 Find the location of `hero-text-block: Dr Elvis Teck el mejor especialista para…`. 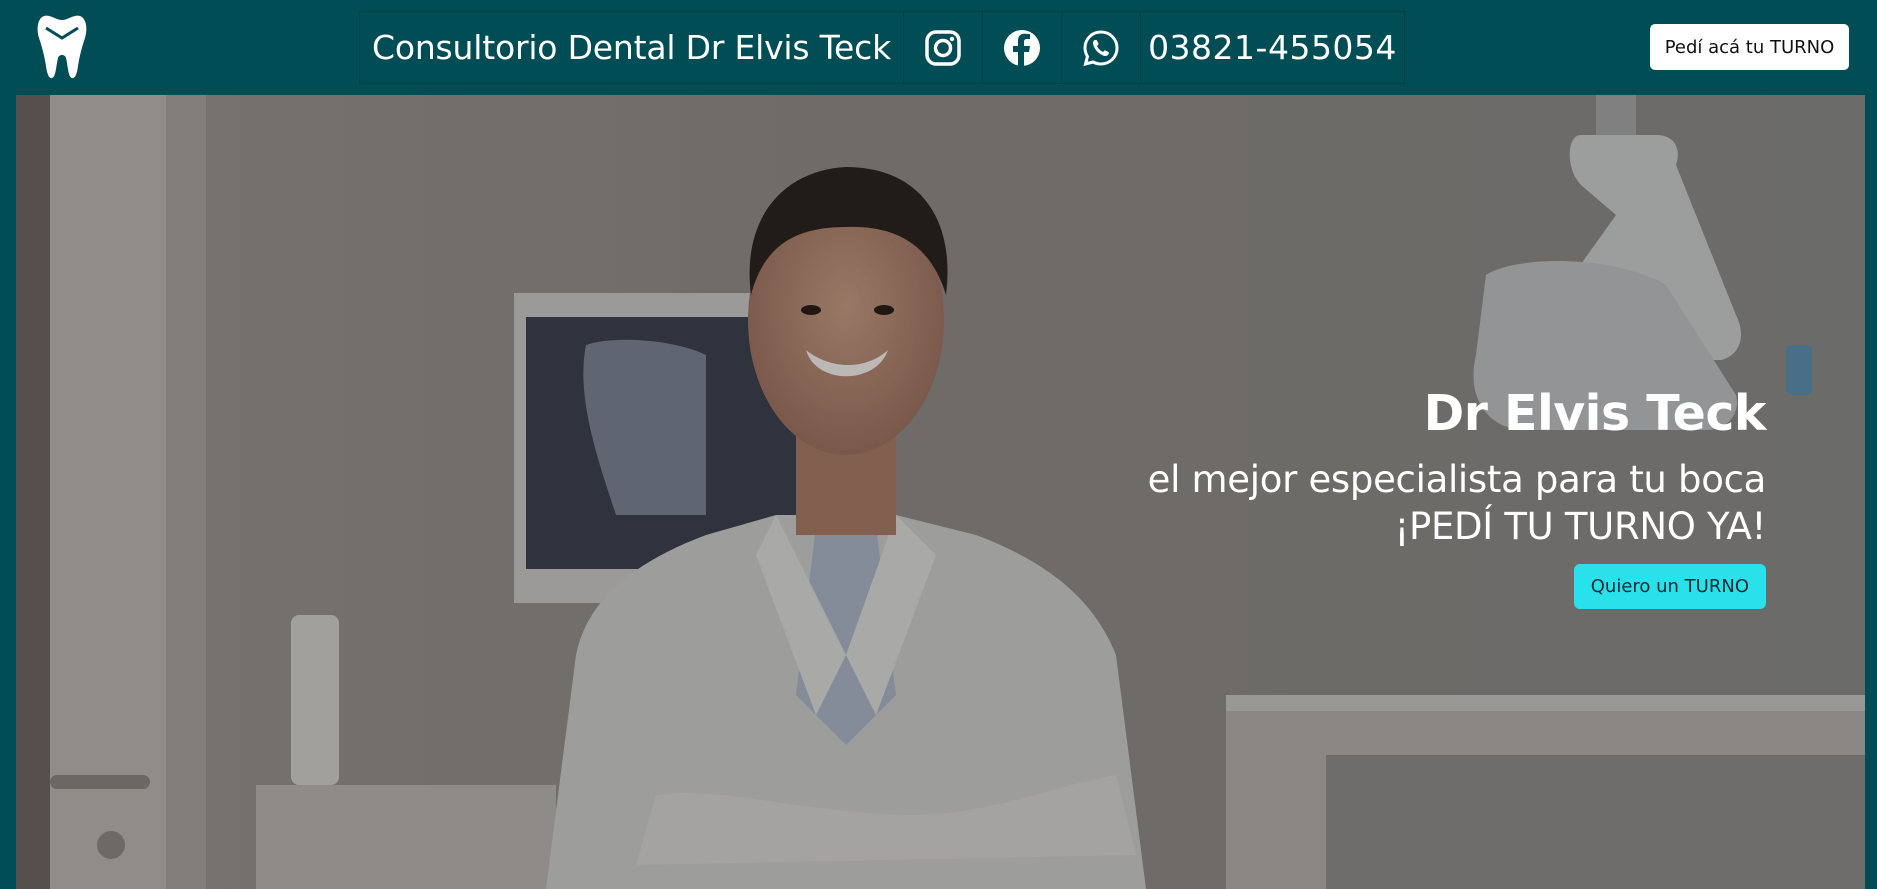

hero-text-block: Dr Elvis Teck el mejor especialista para… is located at coordinates (1457, 497).